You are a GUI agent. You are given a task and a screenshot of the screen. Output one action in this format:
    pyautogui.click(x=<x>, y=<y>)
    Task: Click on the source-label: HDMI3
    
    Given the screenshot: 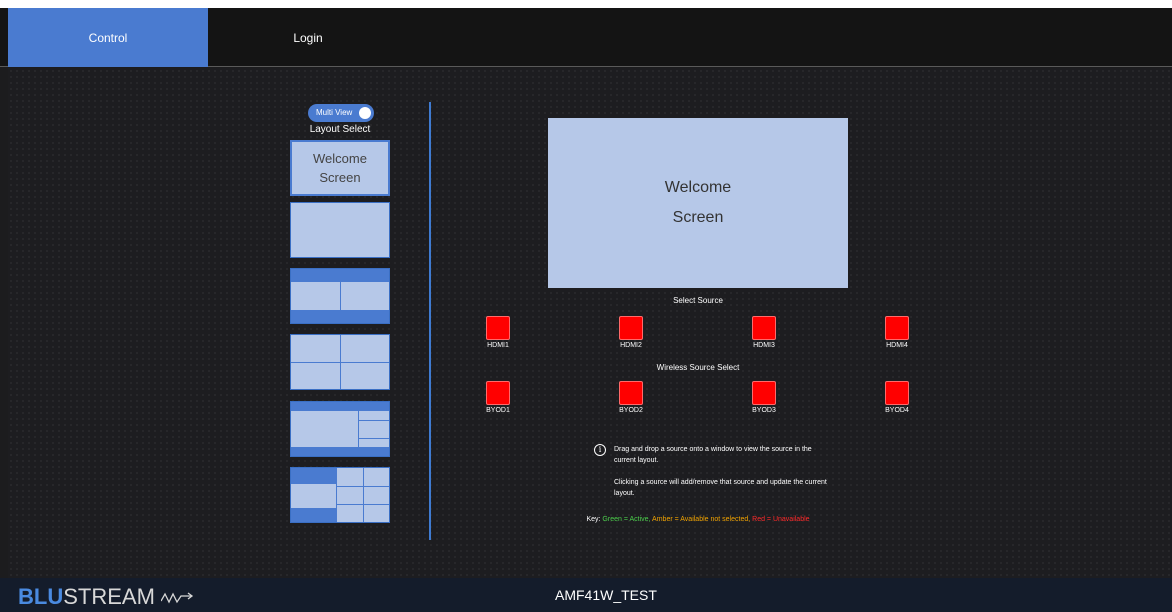 What is the action you would take?
    pyautogui.click(x=764, y=345)
    